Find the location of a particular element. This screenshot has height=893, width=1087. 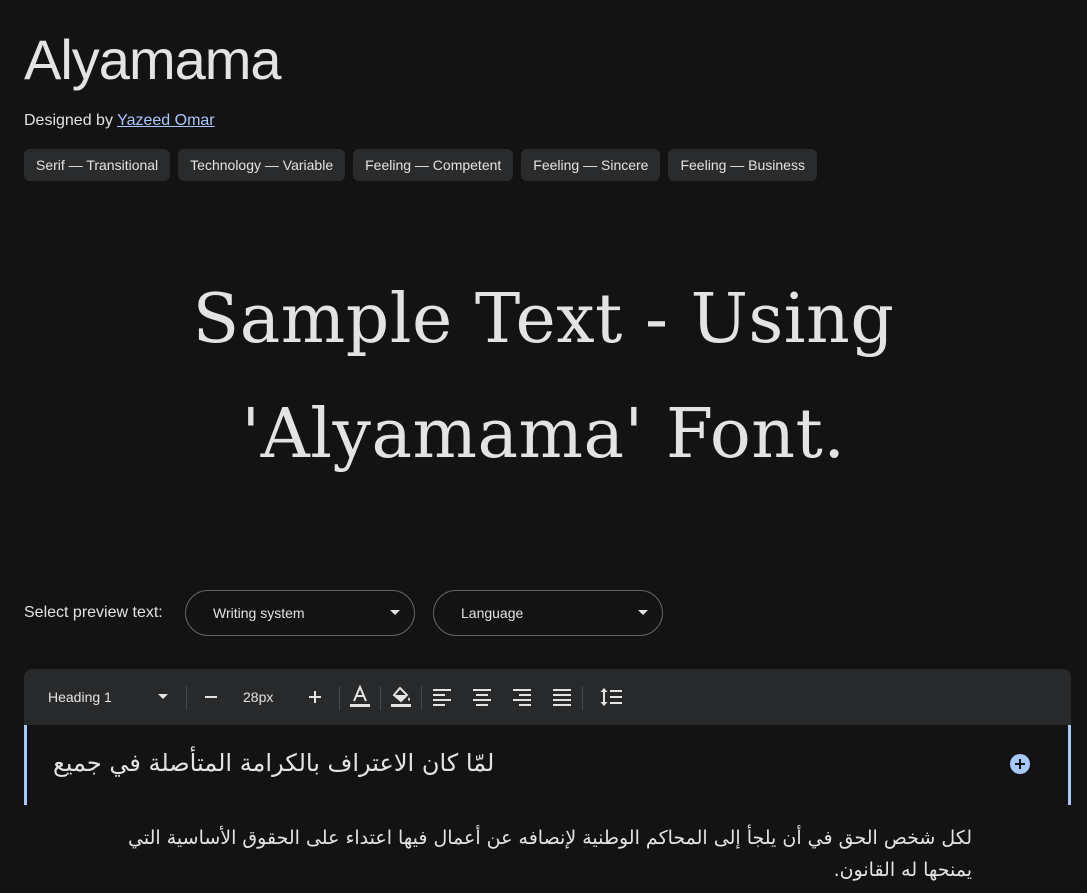

tag-chip: Feeling — Sincere is located at coordinates (591, 165).